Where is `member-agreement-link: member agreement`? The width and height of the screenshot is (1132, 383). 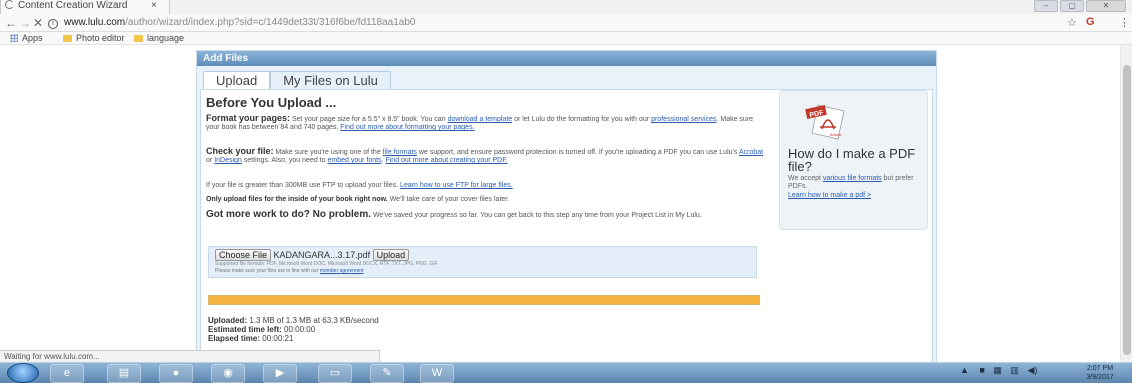 member-agreement-link: member agreement is located at coordinates (342, 271).